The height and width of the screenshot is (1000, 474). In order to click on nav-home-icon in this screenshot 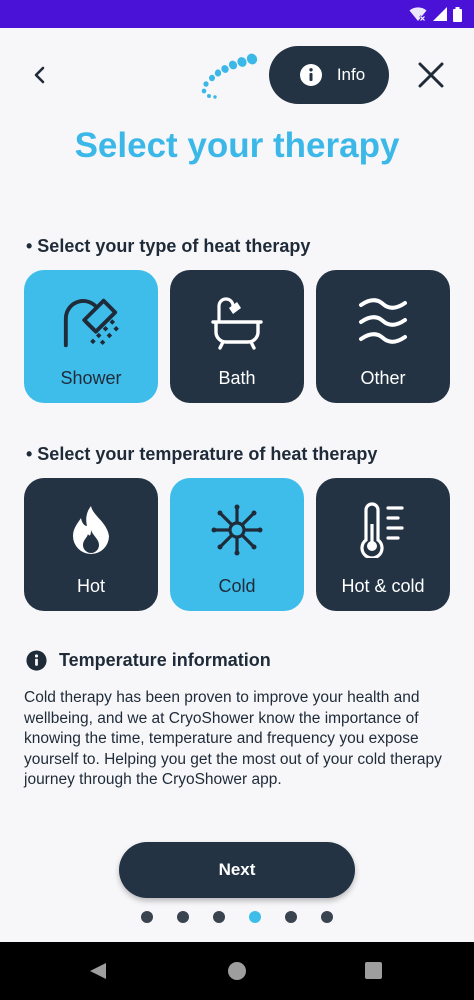, I will do `click(237, 971)`.